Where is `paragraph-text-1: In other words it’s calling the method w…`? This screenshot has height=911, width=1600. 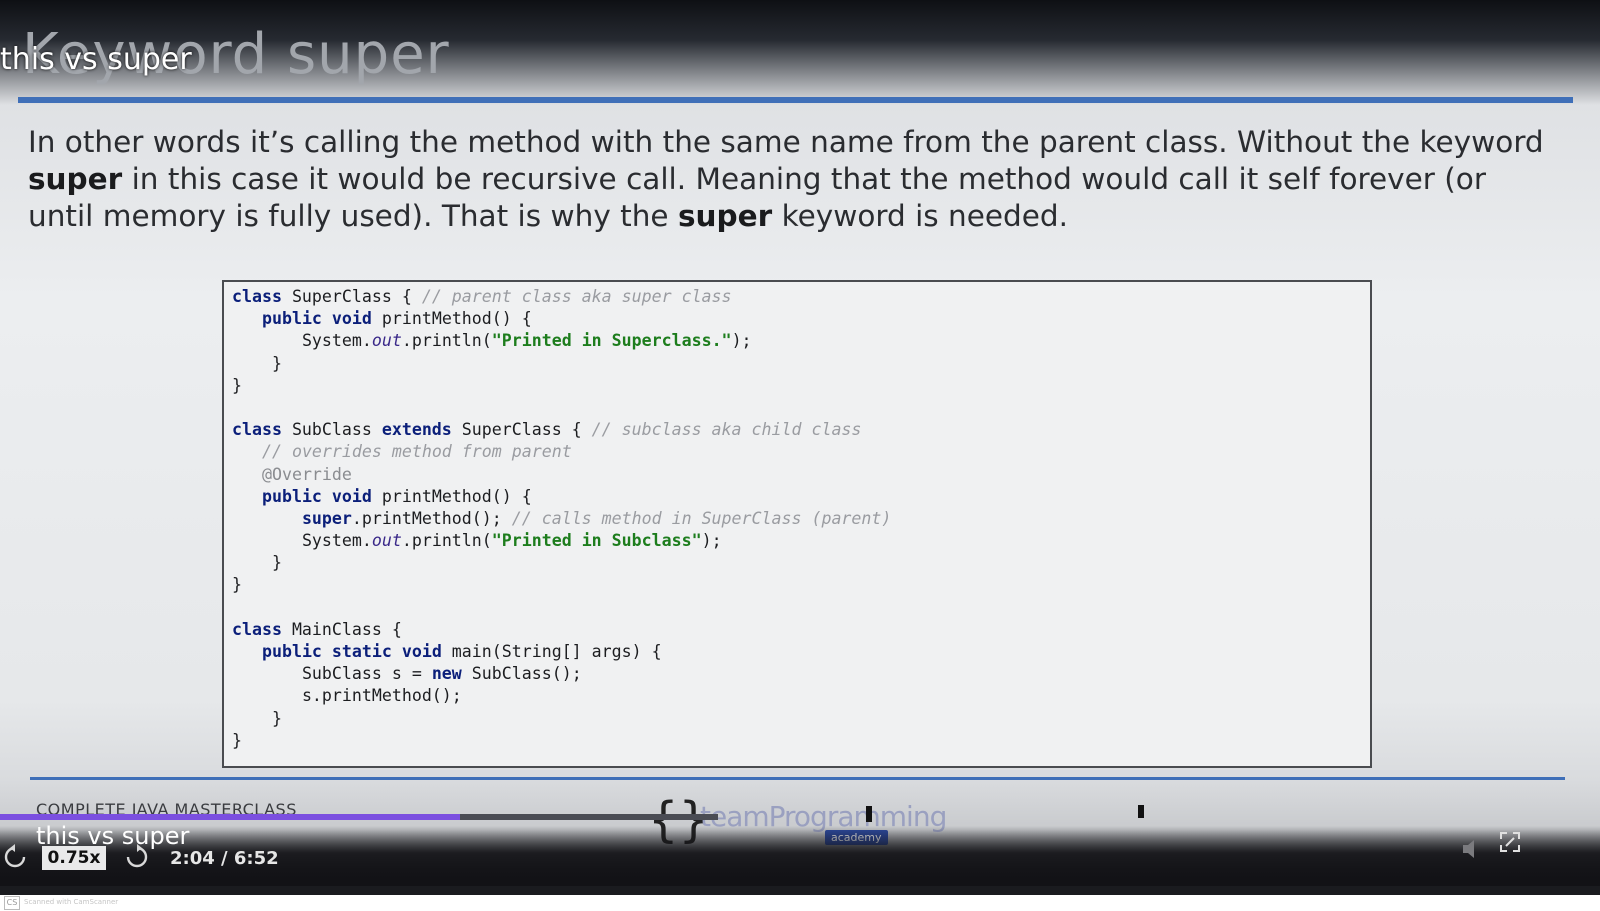
paragraph-text-1: In other words it’s calling the method w… is located at coordinates (786, 142).